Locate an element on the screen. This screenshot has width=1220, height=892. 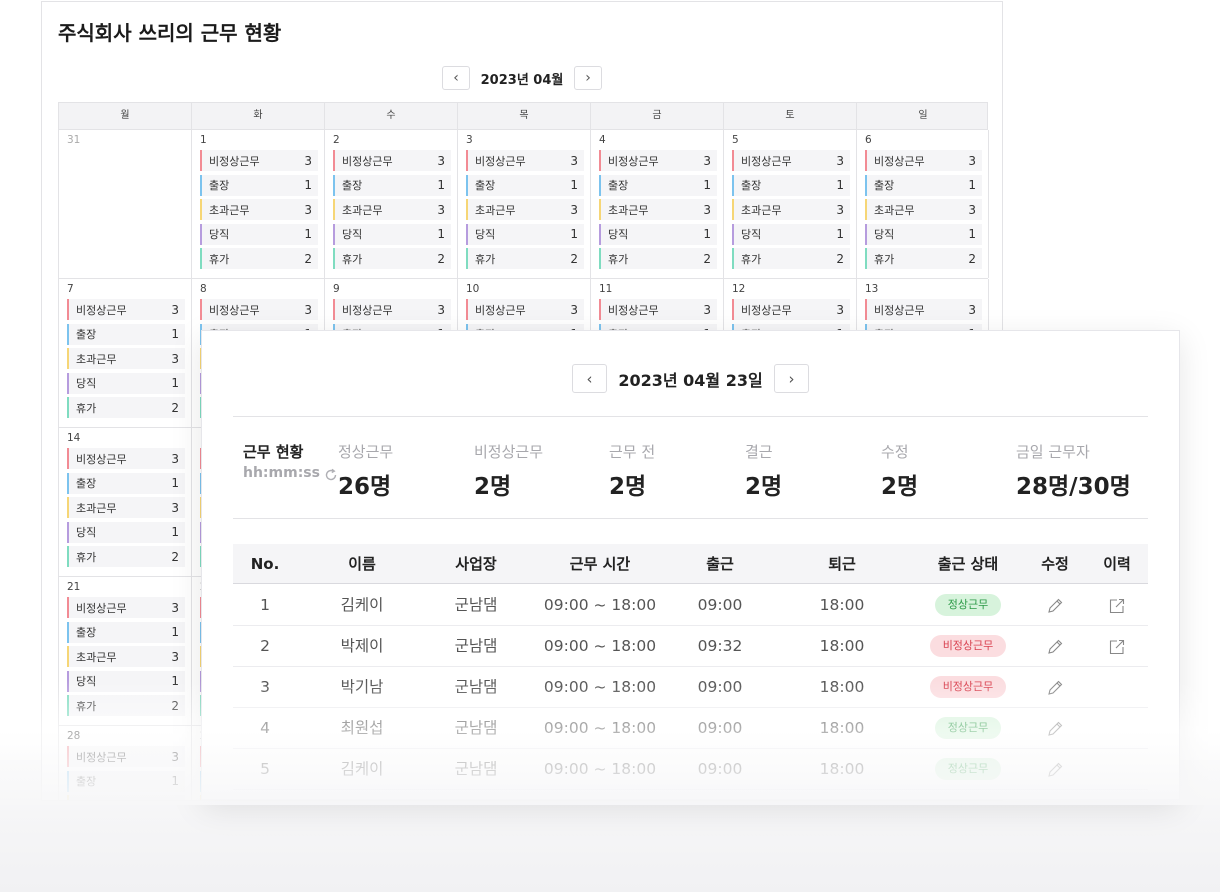
calendar-day-cell: 4 비정상근무 3 출장 1 초과근무 3 당직 1 휴가 2 is located at coordinates (657, 204).